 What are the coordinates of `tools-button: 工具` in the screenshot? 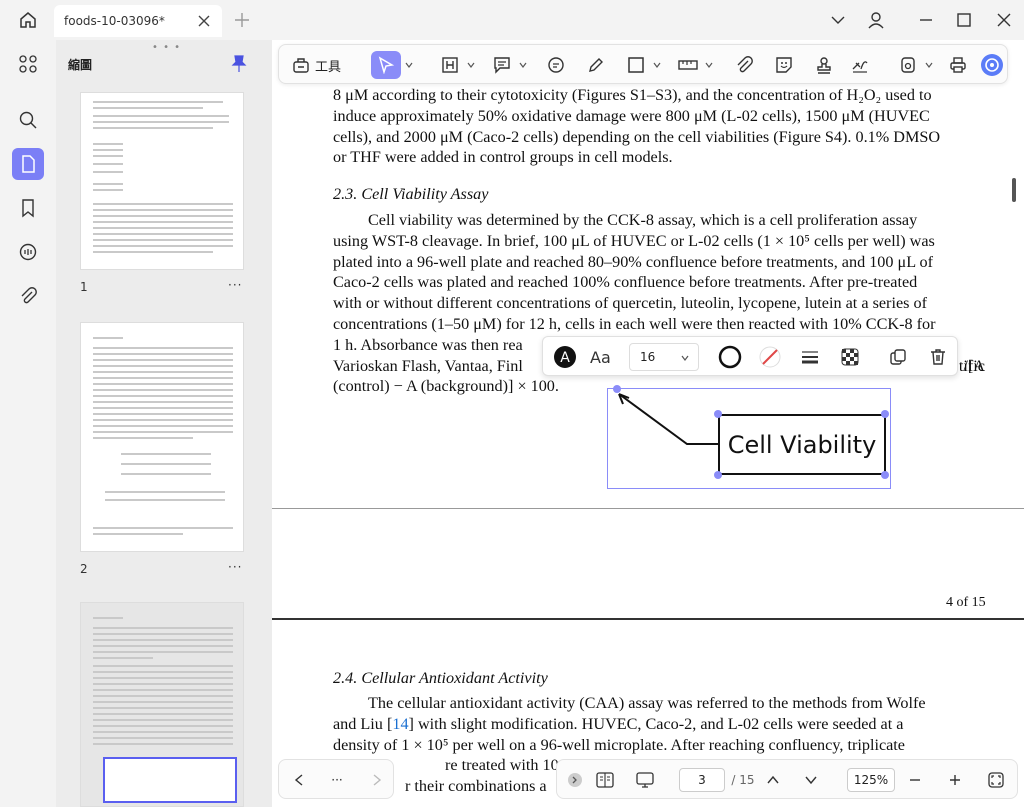 It's located at (316, 65).